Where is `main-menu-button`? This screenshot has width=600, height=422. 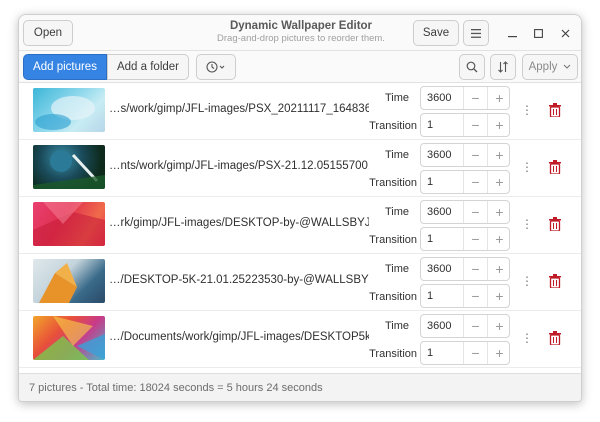
main-menu-button is located at coordinates (476, 33).